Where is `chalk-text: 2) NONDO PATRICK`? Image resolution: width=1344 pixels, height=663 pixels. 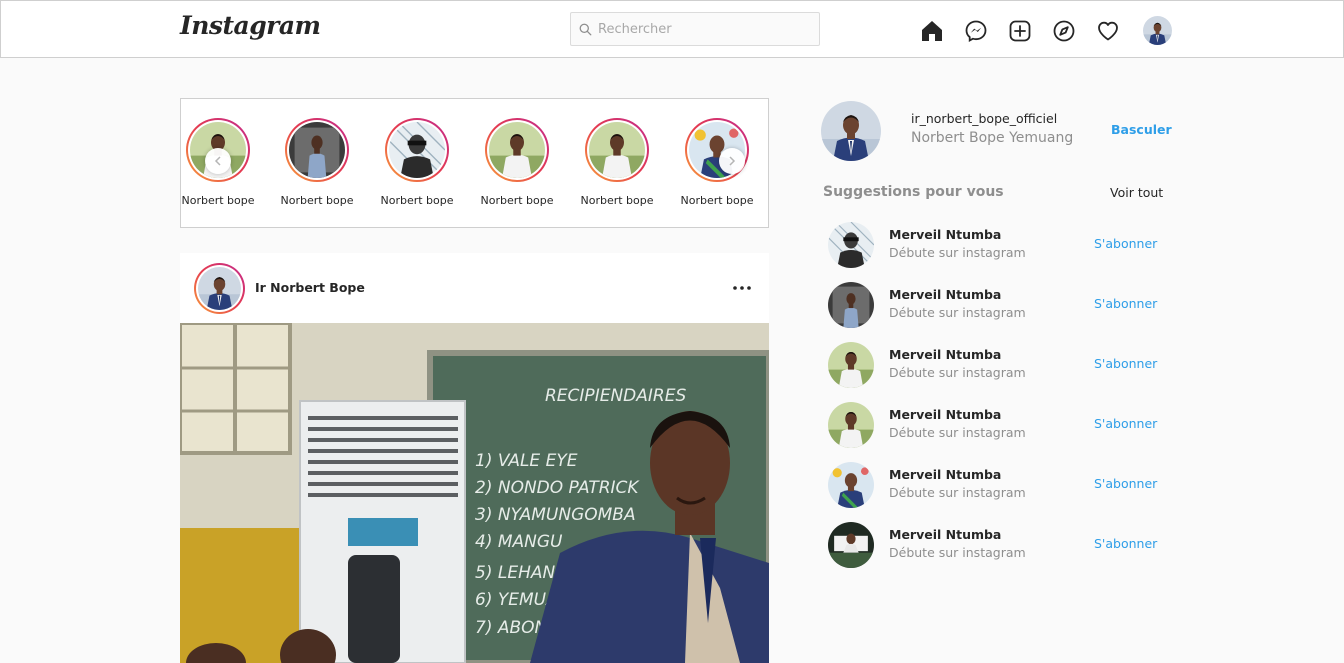 chalk-text: 2) NONDO PATRICK is located at coordinates (557, 488).